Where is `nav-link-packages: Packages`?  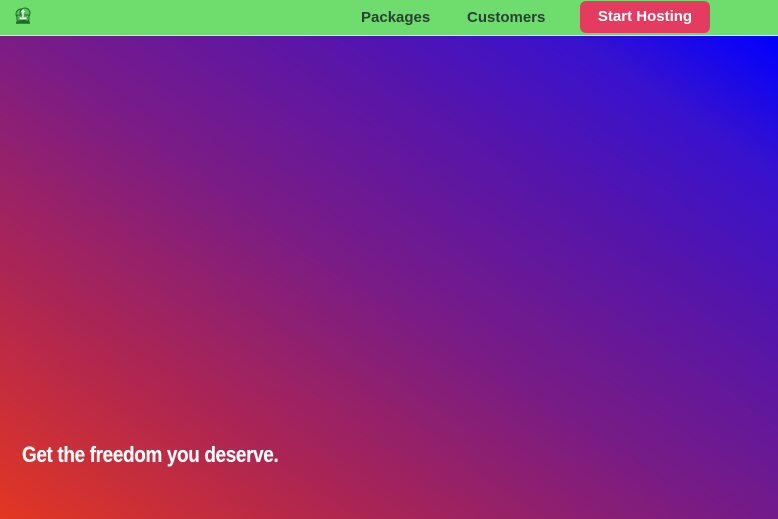 nav-link-packages: Packages is located at coordinates (395, 18).